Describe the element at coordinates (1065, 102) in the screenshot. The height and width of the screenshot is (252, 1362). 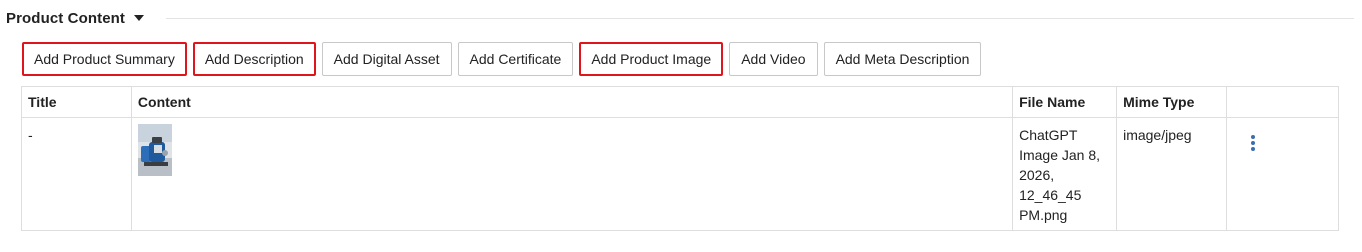
I see `column-header-file-name: File Name` at that location.